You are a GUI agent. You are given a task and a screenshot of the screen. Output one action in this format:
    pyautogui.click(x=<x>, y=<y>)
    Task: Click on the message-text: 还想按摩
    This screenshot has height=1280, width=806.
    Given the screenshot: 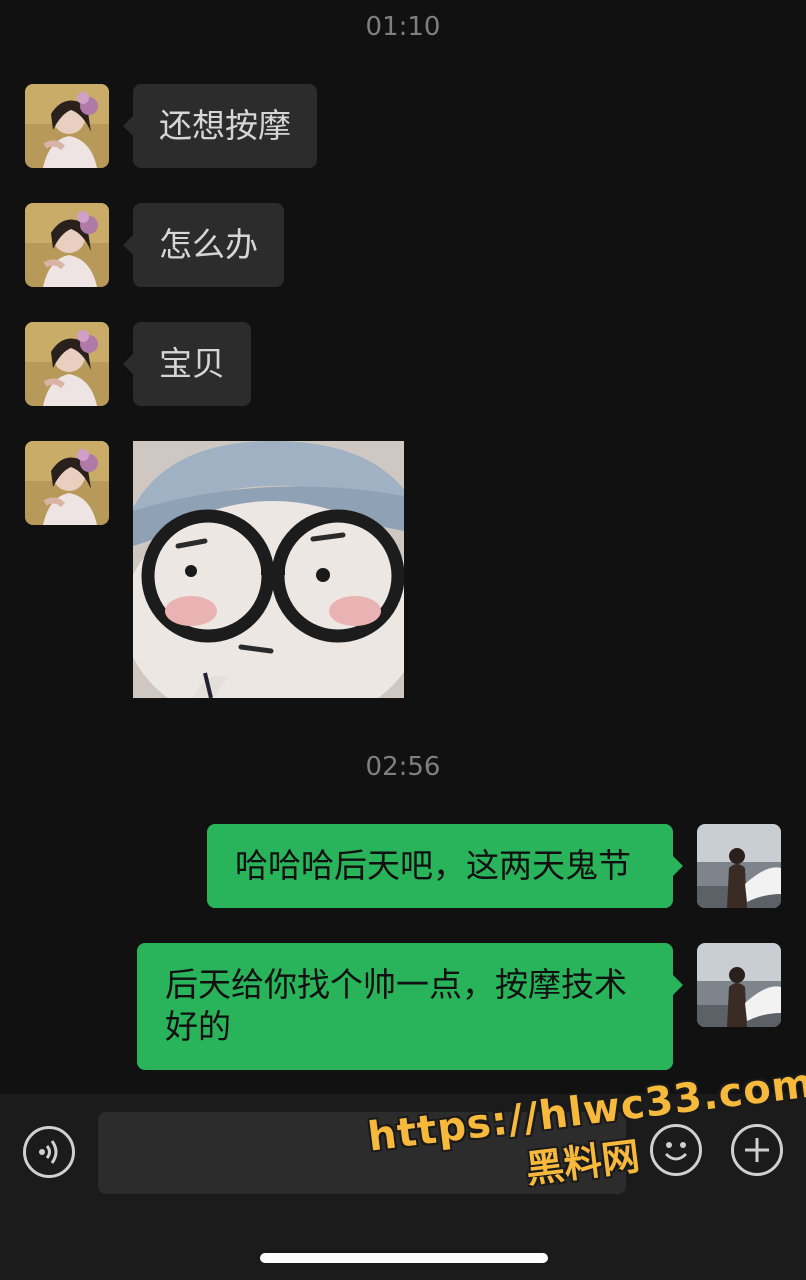 What is the action you would take?
    pyautogui.click(x=225, y=125)
    